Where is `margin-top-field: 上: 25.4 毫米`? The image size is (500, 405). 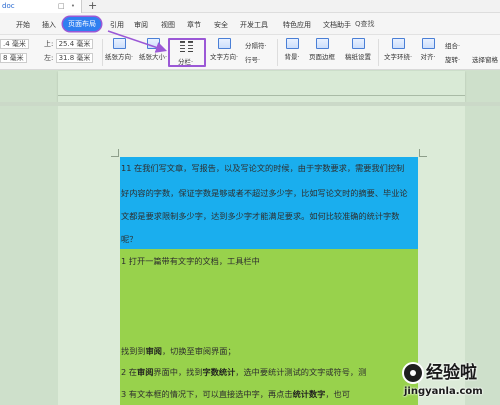 margin-top-field: 上: 25.4 毫米 is located at coordinates (69, 44).